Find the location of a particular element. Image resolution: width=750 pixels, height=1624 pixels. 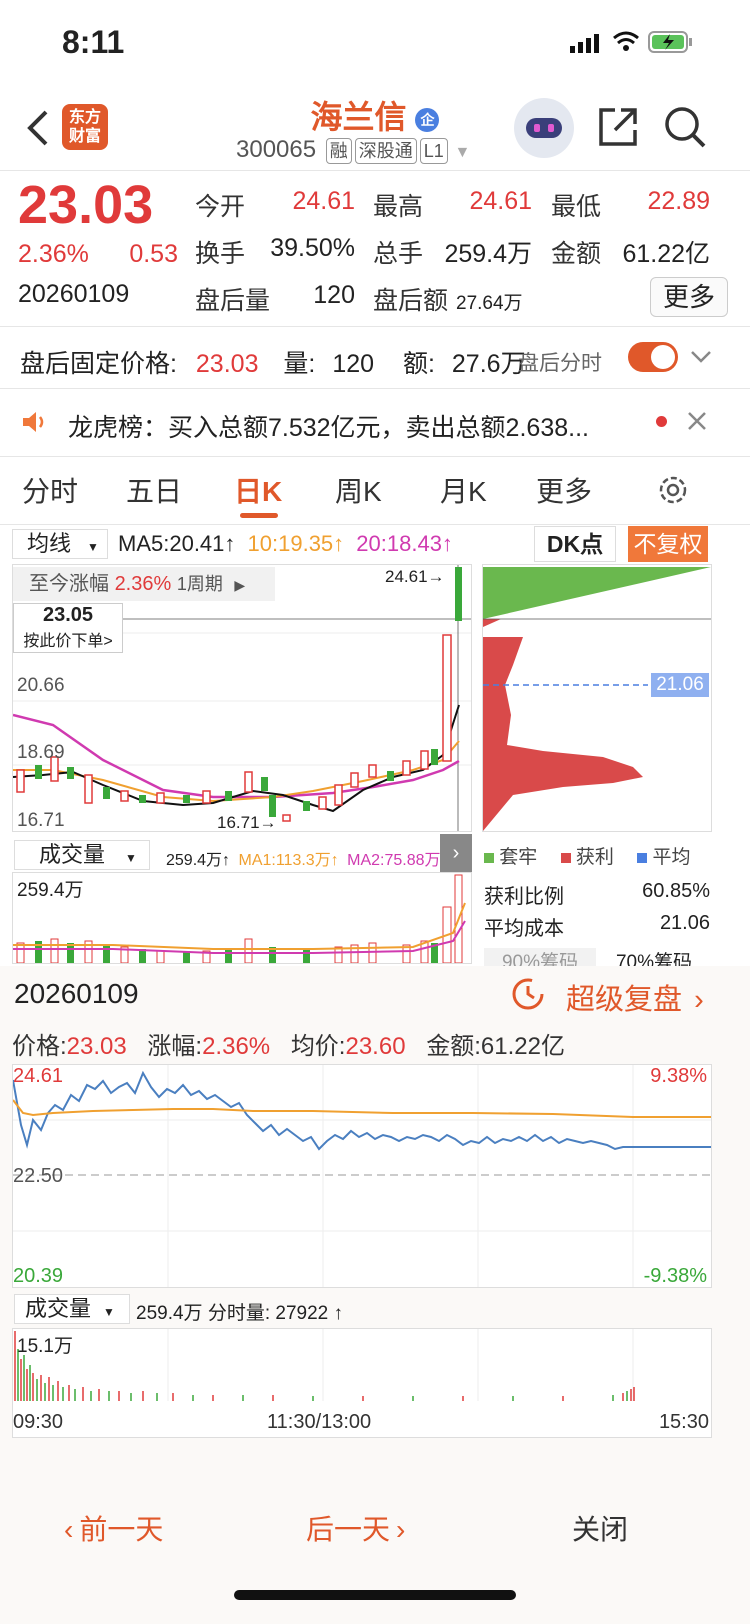

replay-info: 价格:23.03 涨幅:2.36% 均价:23.60 金额:61.22亿 is located at coordinates (288, 1046).